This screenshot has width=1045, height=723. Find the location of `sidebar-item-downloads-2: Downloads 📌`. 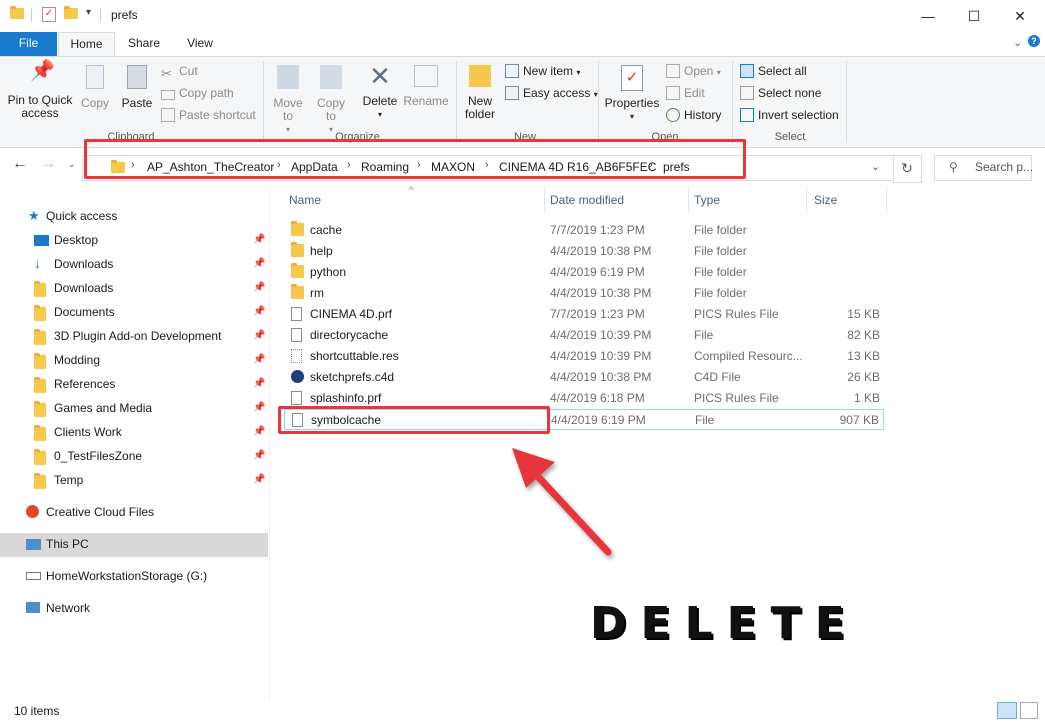

sidebar-item-downloads-2: Downloads 📌 is located at coordinates (134, 289).